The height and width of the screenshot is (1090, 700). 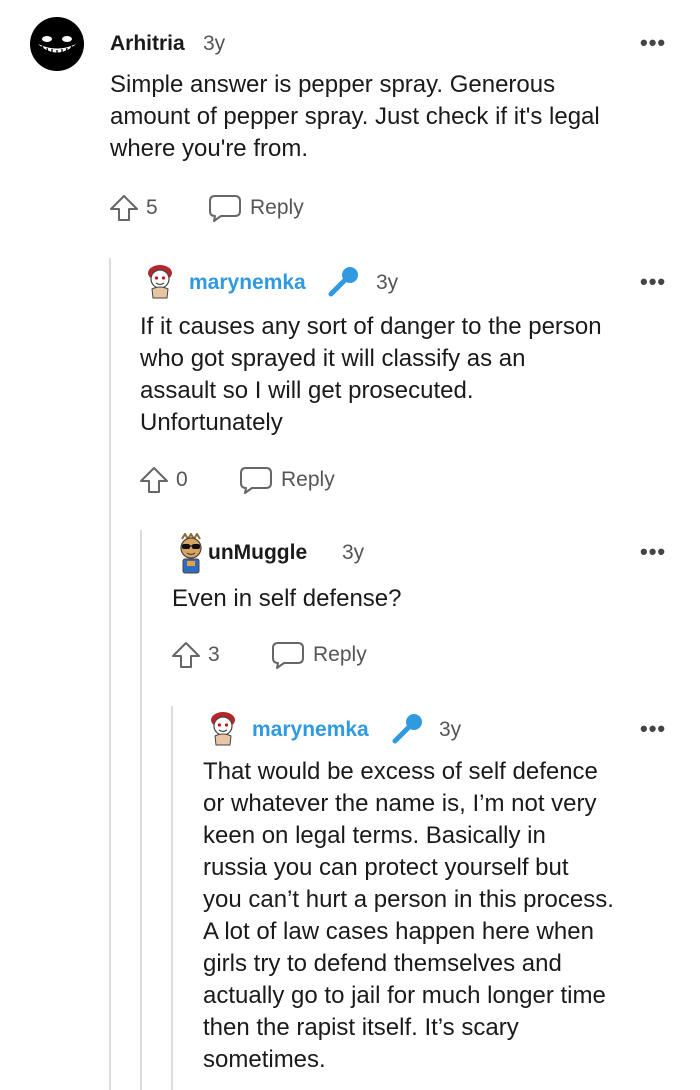 I want to click on vote-count: 5, so click(x=152, y=207).